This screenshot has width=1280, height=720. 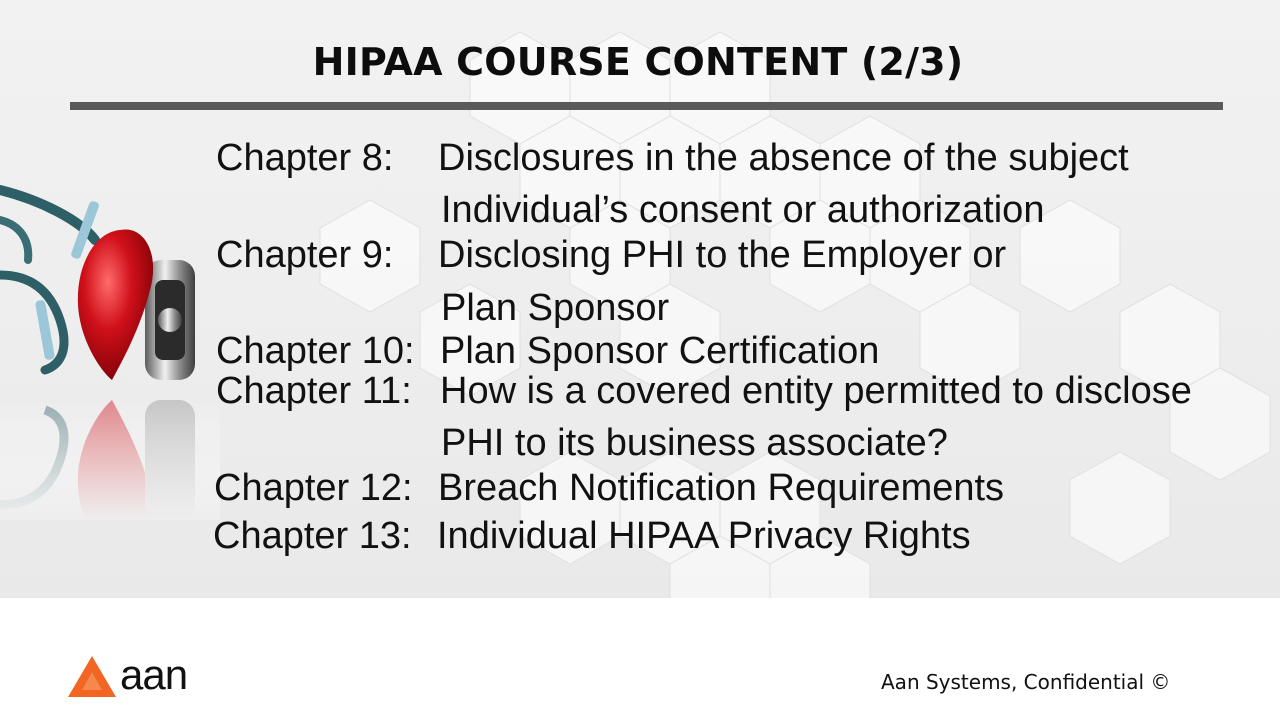 What do you see at coordinates (315, 351) in the screenshot?
I see `chapter-10-label: Chapter 10:` at bounding box center [315, 351].